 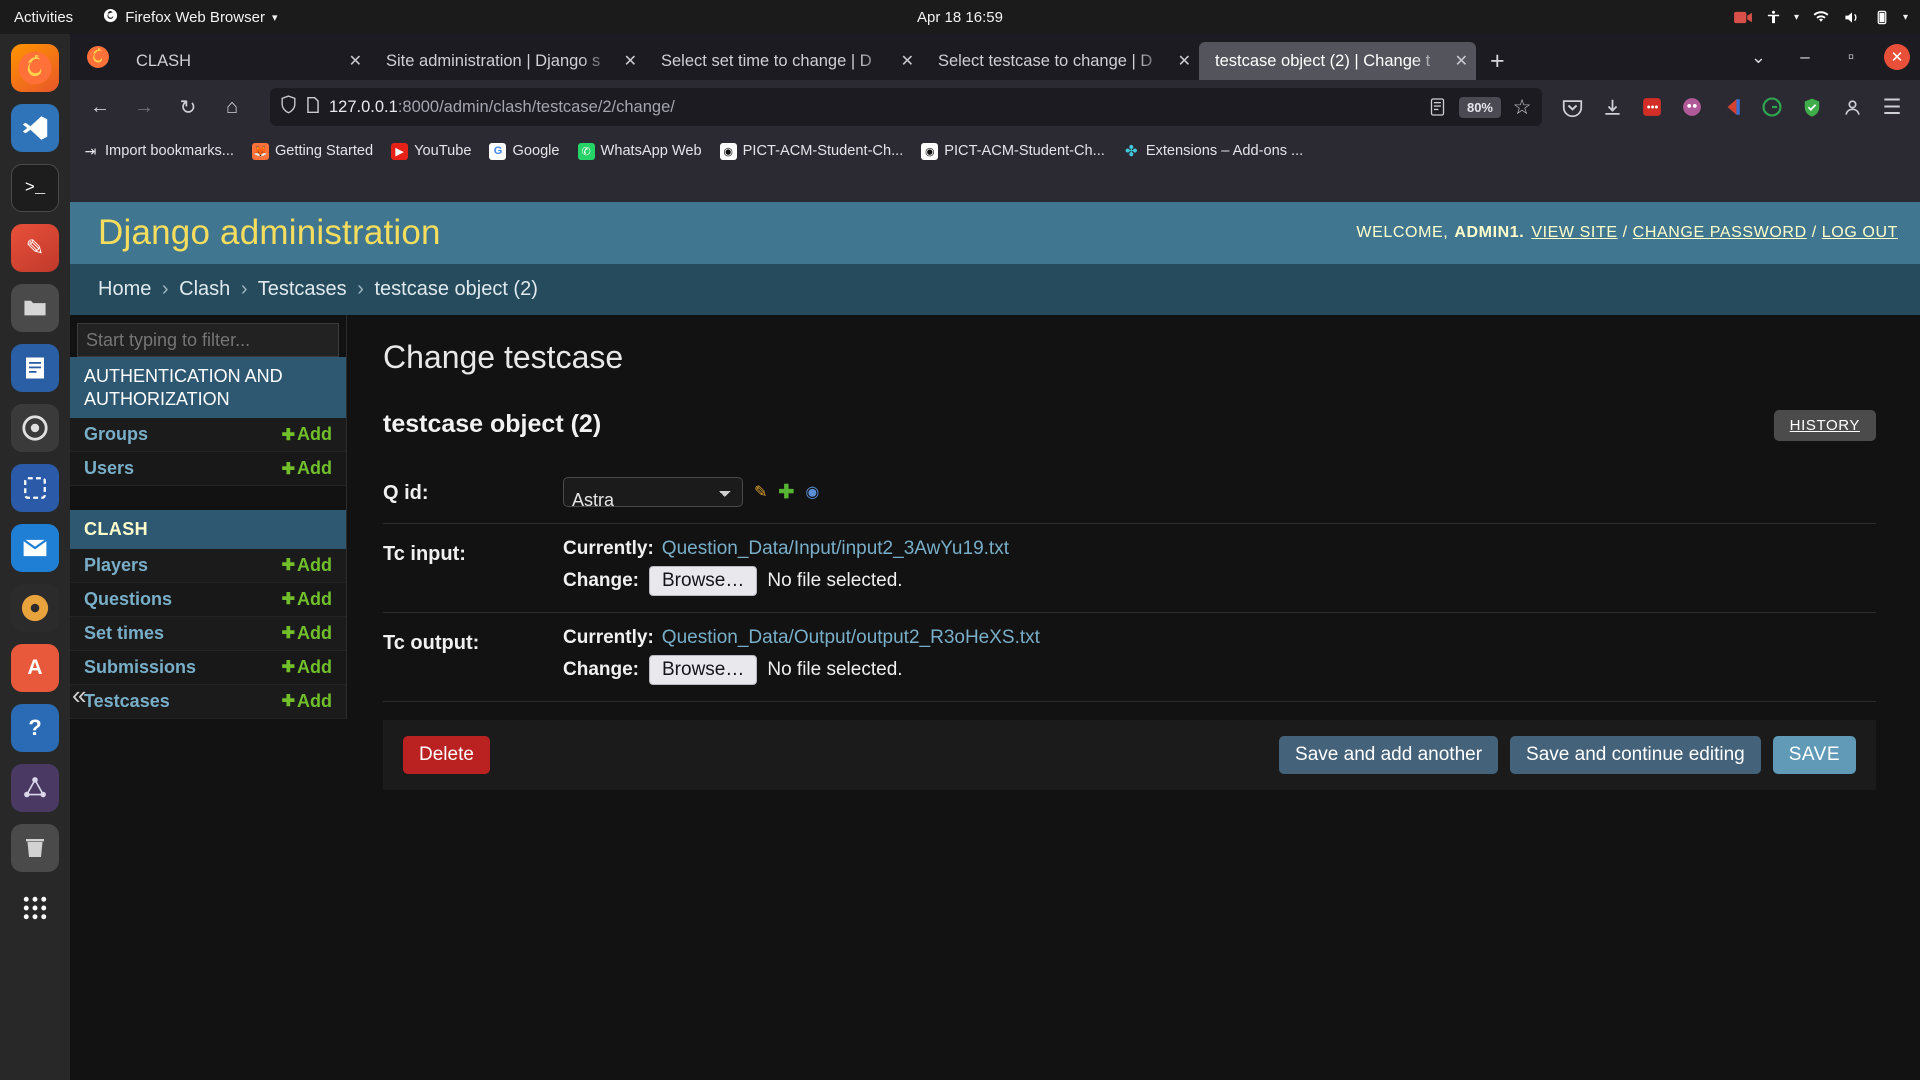 What do you see at coordinates (35, 848) in the screenshot?
I see `dock-item-trash` at bounding box center [35, 848].